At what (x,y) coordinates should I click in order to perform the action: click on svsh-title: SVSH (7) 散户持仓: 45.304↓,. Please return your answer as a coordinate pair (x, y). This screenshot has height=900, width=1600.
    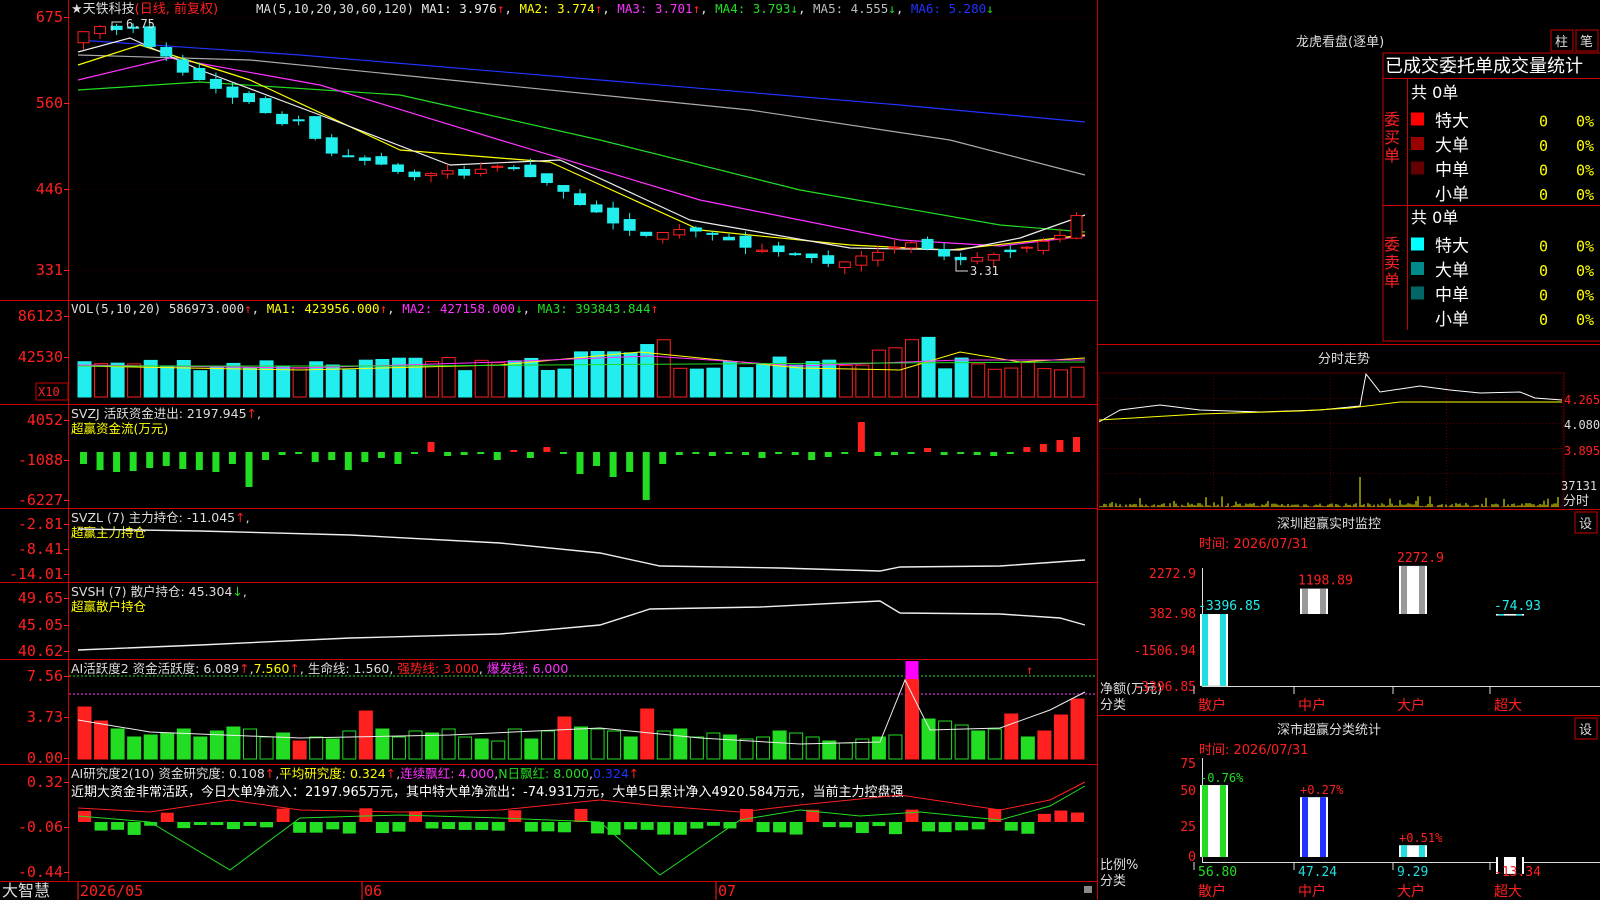
    Looking at the image, I should click on (159, 591).